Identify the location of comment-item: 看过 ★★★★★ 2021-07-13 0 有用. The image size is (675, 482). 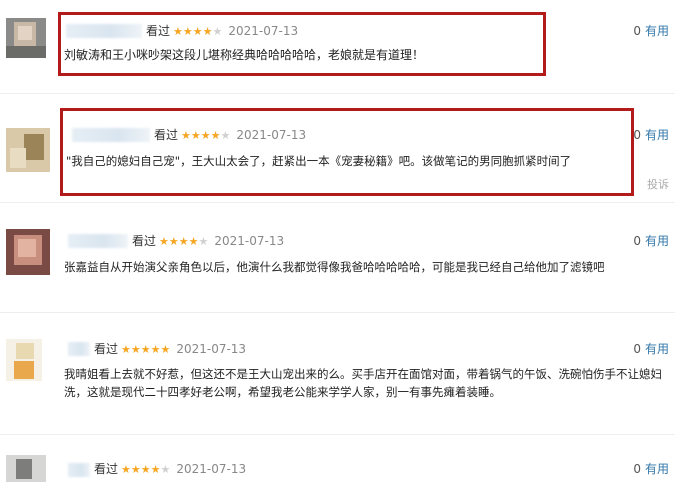
(337, 458).